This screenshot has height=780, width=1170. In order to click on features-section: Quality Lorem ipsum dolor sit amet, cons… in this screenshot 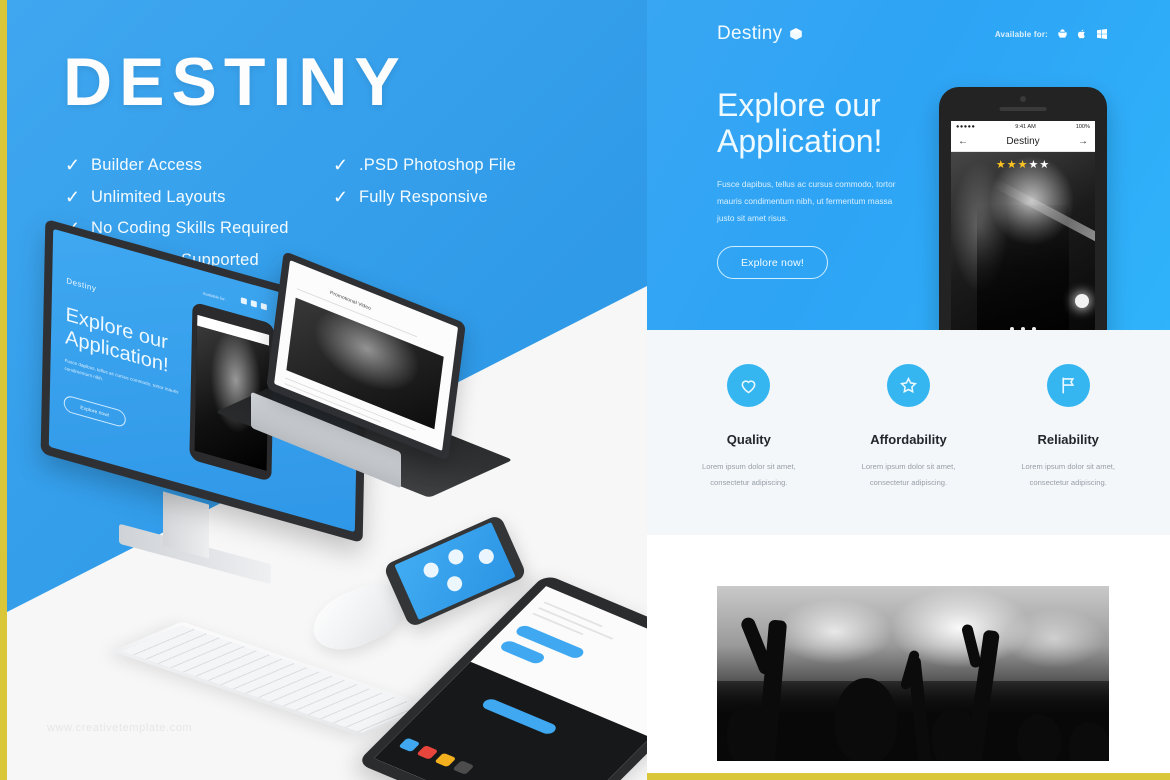, I will do `click(908, 432)`.